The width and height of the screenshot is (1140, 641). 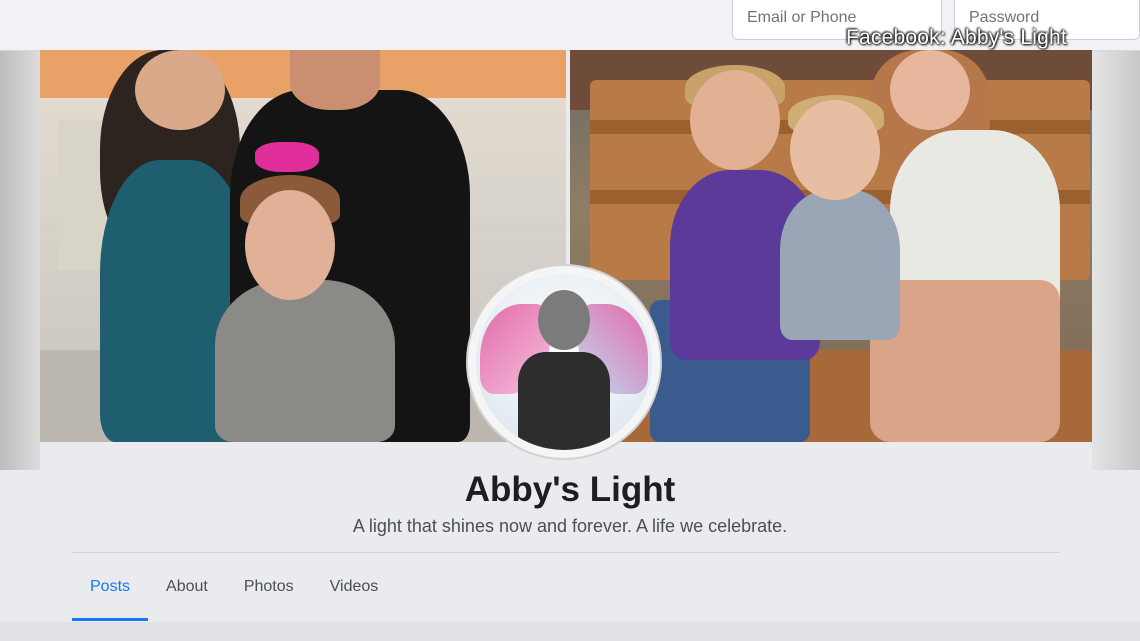 I want to click on profile-picture-image, so click(x=564, y=362).